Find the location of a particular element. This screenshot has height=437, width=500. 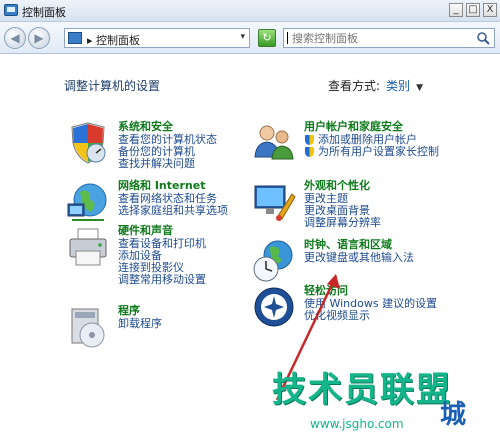

link-troubleshoot: 查找并解决问题 is located at coordinates (167, 164).